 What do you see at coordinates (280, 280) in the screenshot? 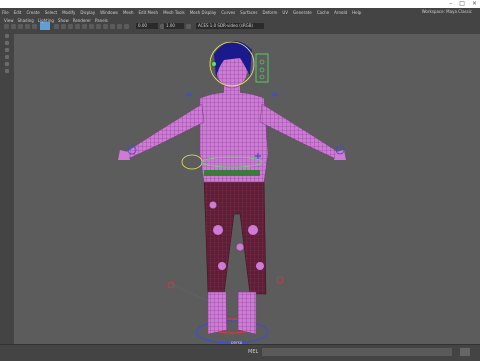
I see `pole-vector-right` at bounding box center [280, 280].